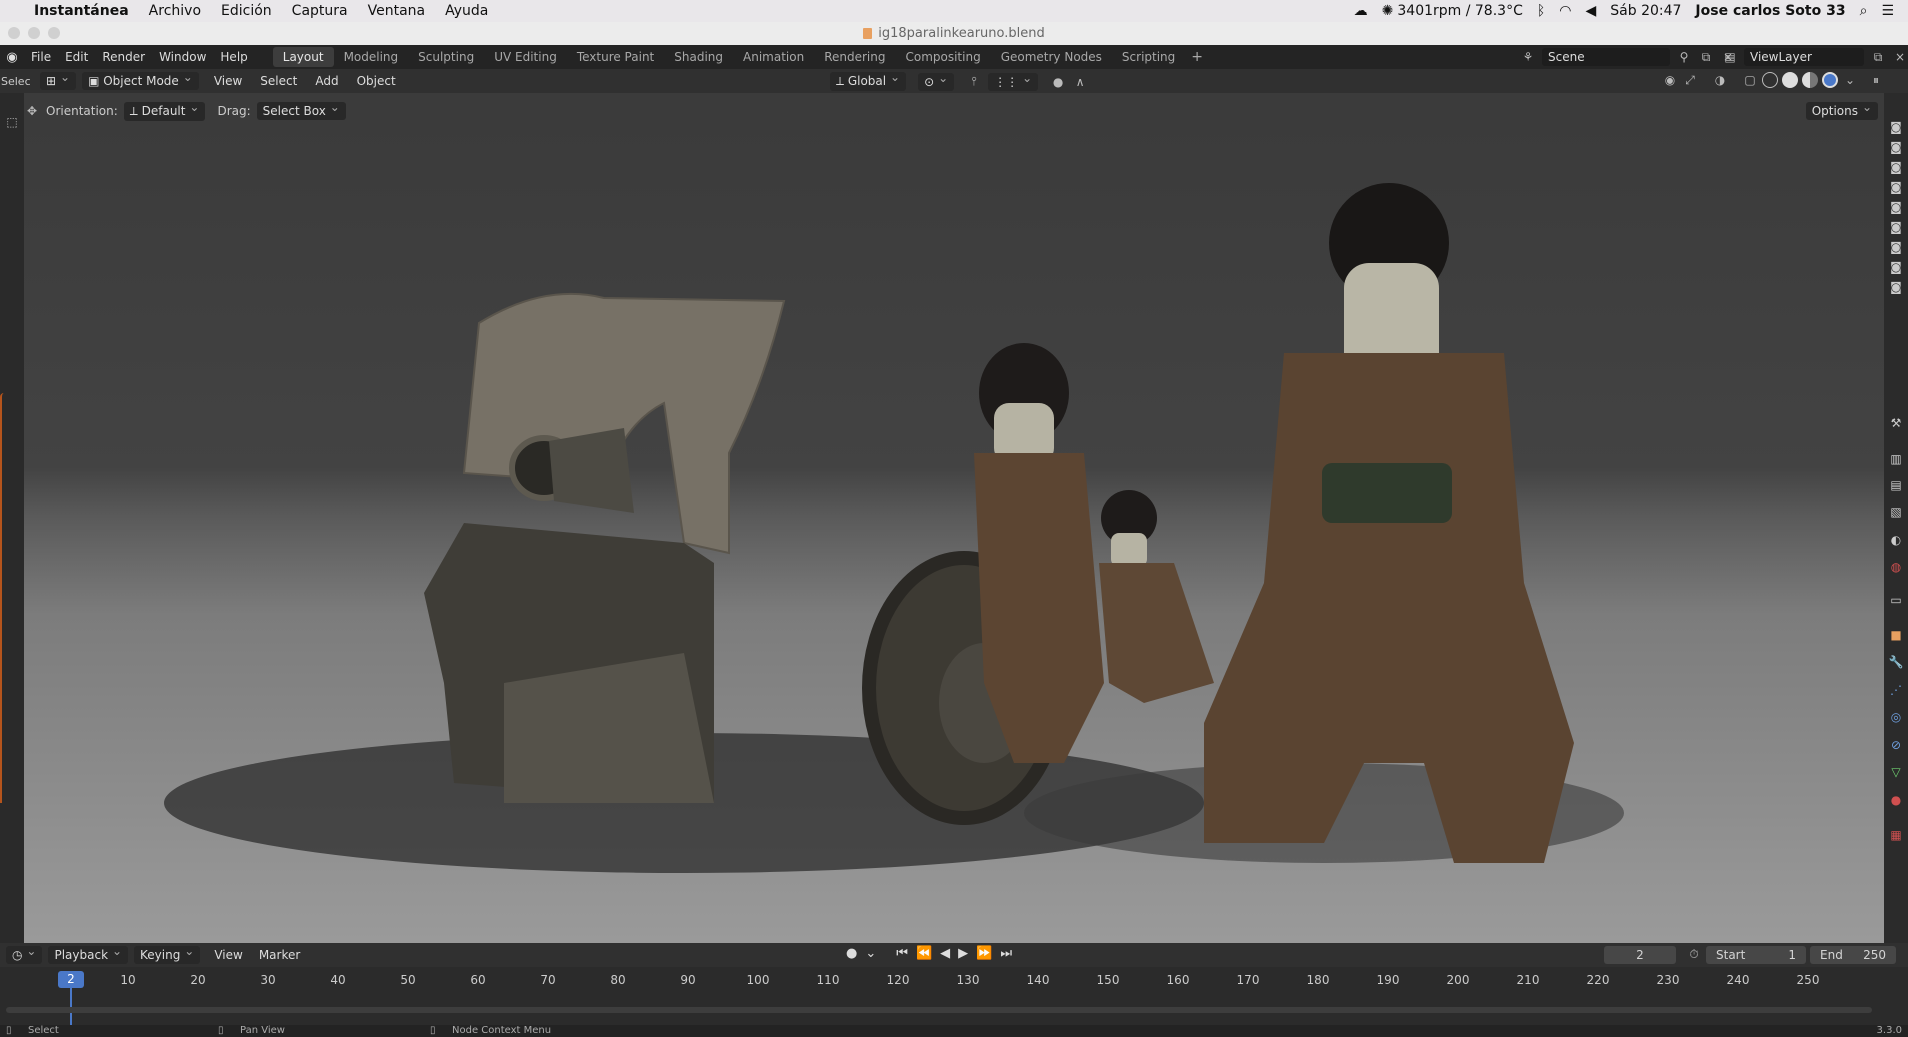  I want to click on workspace-tab-shading: Shading, so click(698, 57).